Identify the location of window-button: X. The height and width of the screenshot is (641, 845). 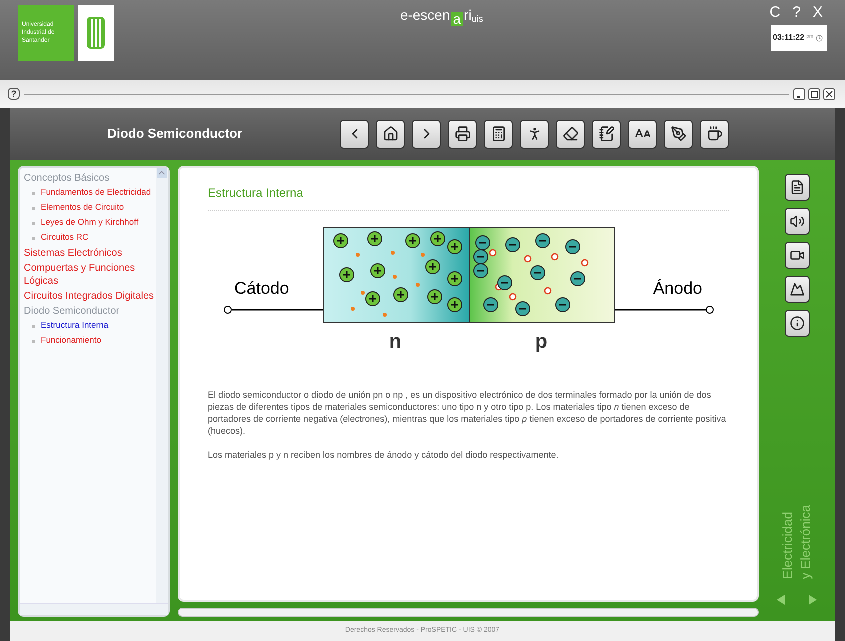
(817, 13).